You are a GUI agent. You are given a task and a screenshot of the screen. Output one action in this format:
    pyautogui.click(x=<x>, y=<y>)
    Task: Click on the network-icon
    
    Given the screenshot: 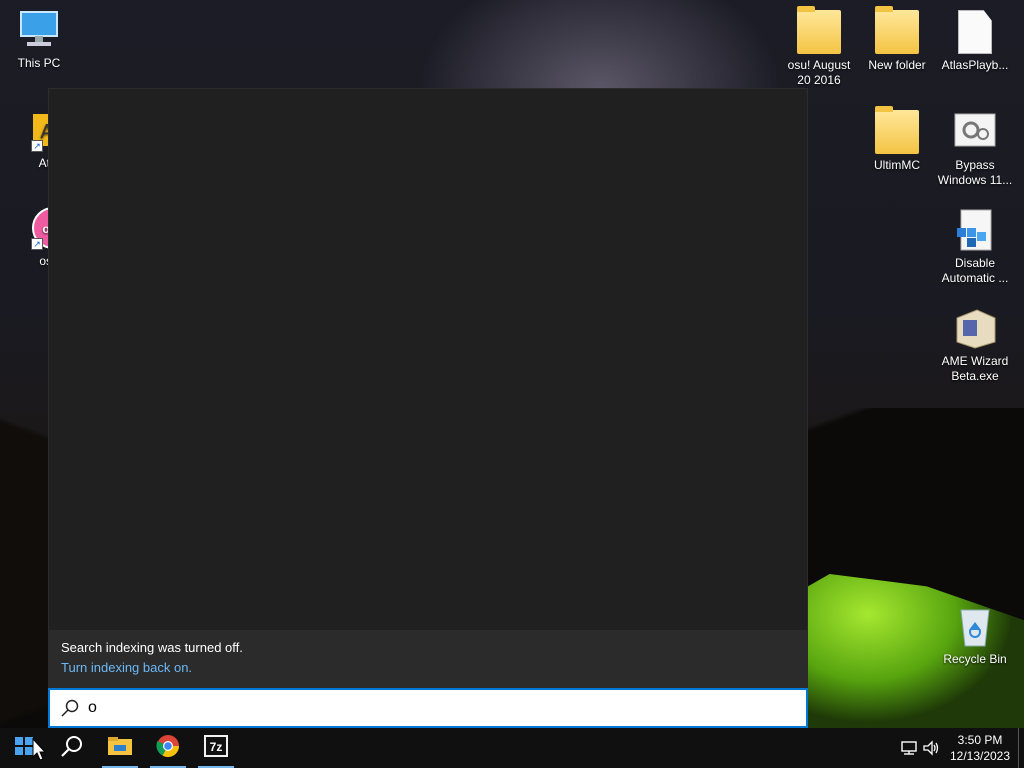 What is the action you would take?
    pyautogui.click(x=909, y=748)
    